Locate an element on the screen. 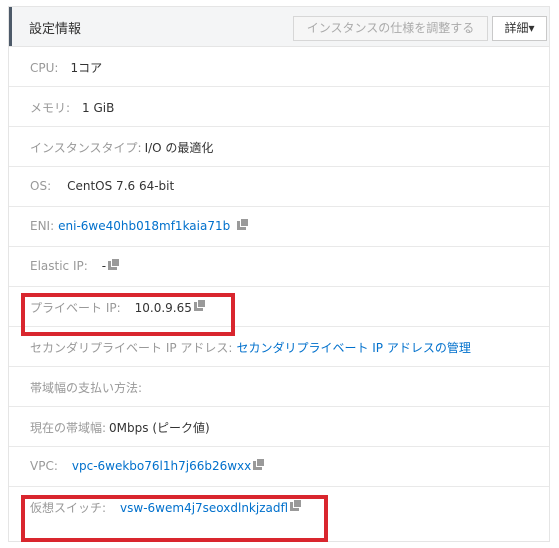  vpc-label: VPC: is located at coordinates (44, 466).